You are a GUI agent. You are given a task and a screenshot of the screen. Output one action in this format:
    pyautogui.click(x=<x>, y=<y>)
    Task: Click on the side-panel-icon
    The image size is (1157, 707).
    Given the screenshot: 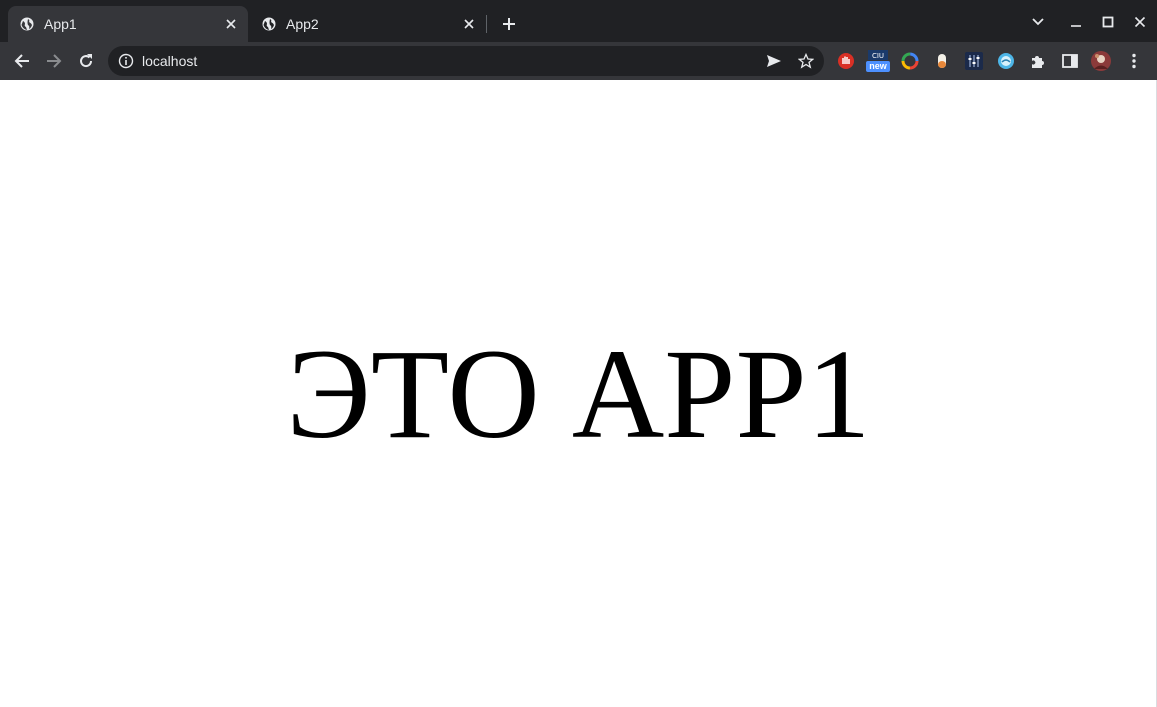 What is the action you would take?
    pyautogui.click(x=1070, y=61)
    